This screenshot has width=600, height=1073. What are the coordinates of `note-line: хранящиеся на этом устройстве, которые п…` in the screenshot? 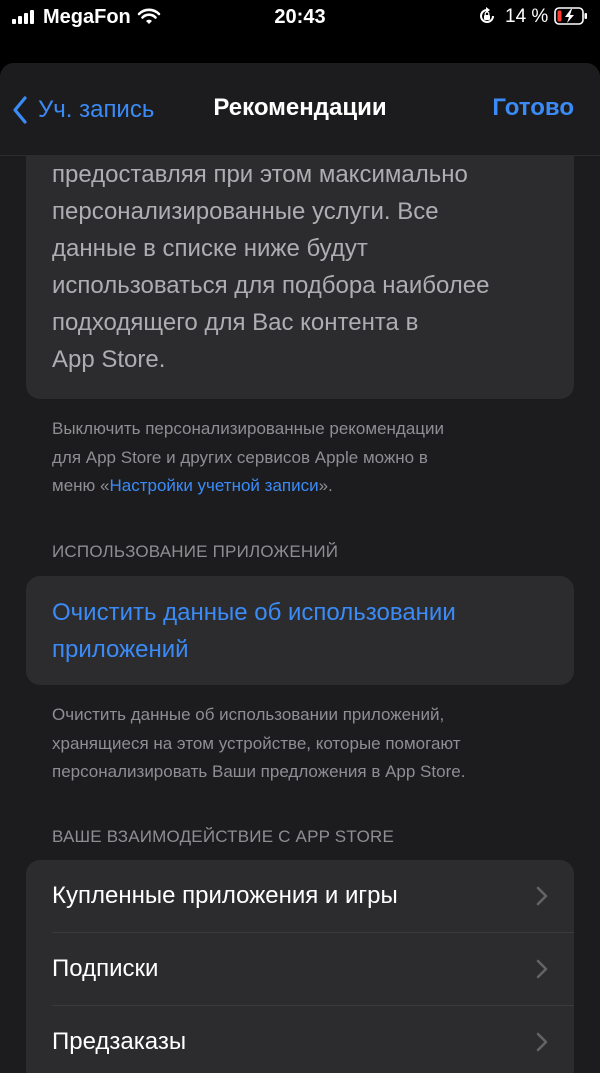 It's located at (256, 743).